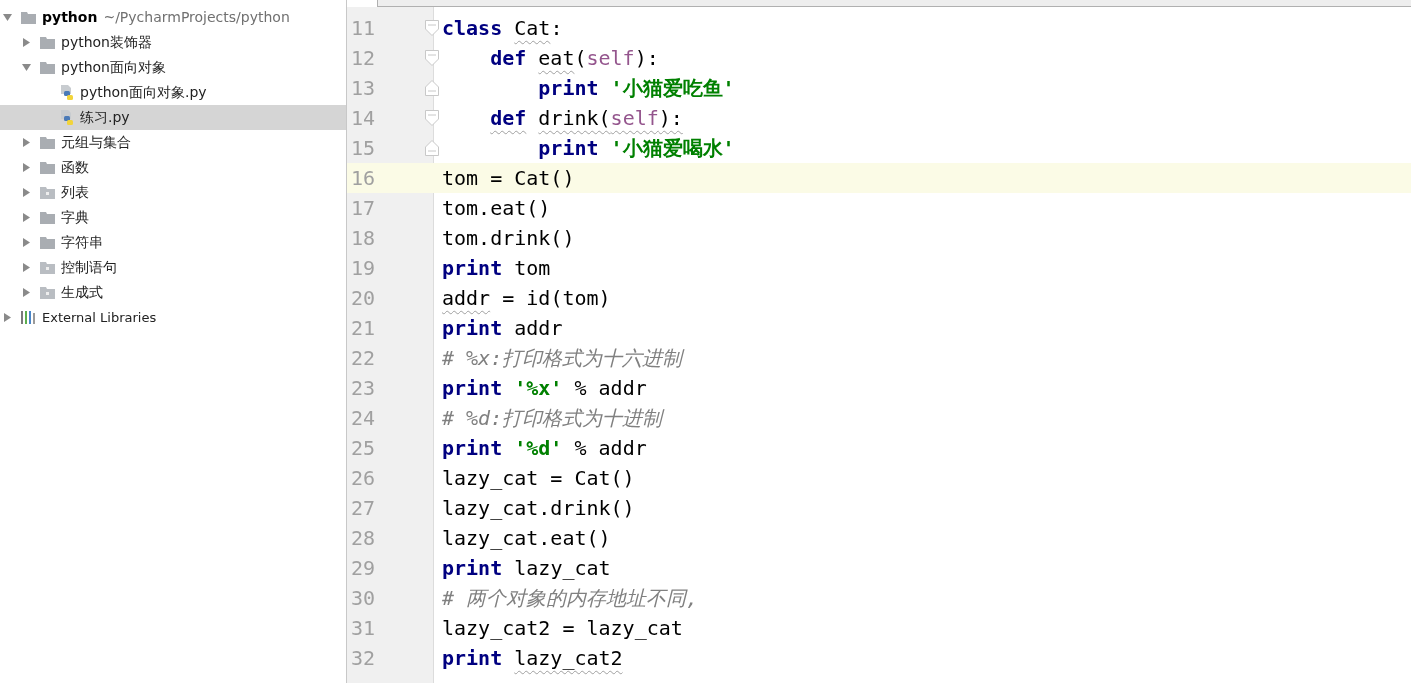 This screenshot has height=683, width=1411. I want to click on code-line: print lazy_cat, so click(526, 568).